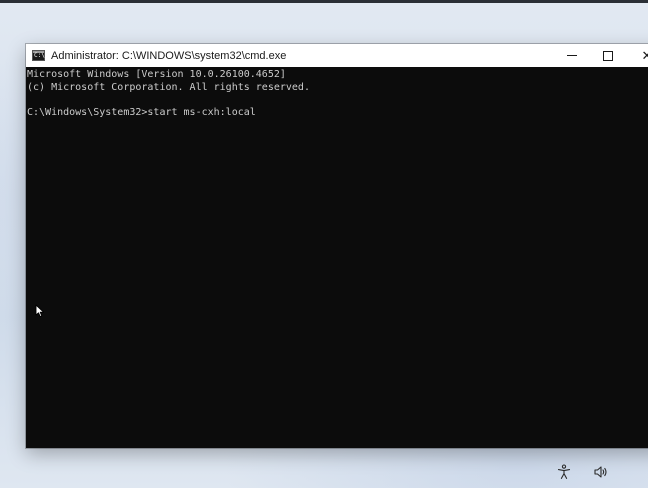 The width and height of the screenshot is (648, 488). I want to click on volume-icon-svg, so click(600, 472).